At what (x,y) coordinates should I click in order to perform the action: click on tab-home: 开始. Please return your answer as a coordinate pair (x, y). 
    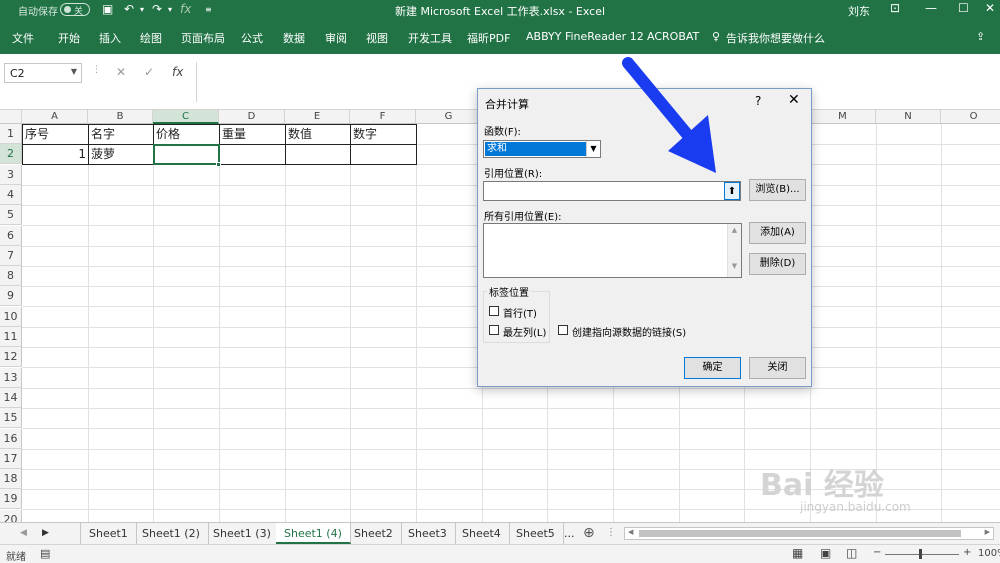
    Looking at the image, I should click on (69, 38).